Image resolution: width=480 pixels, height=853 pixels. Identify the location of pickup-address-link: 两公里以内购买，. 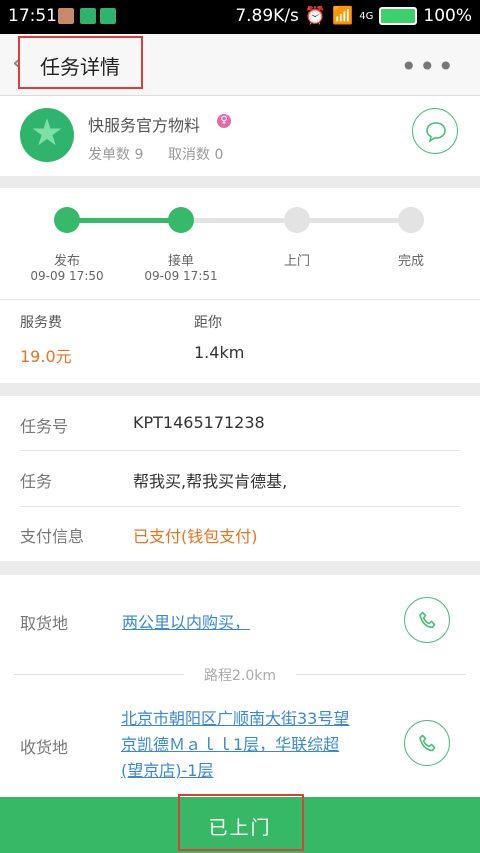
(186, 621).